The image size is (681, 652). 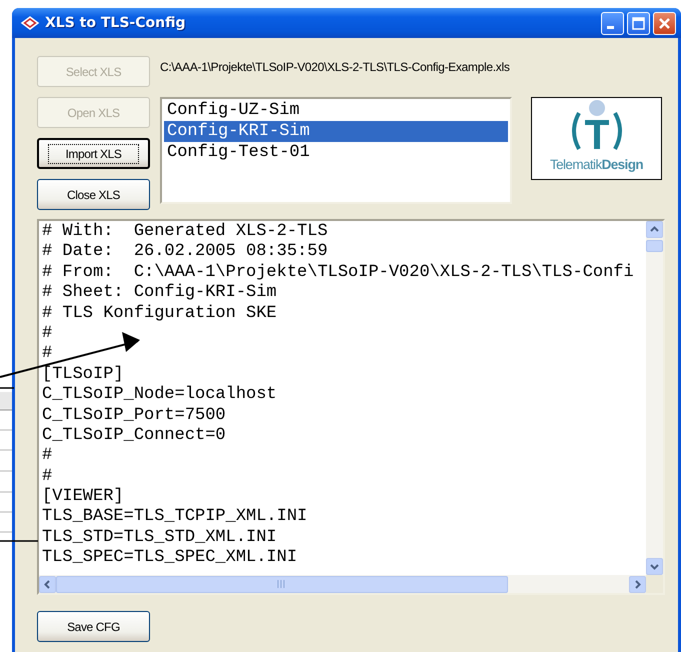 I want to click on sheet-list-item: Config-KRI-Sim, so click(x=336, y=131).